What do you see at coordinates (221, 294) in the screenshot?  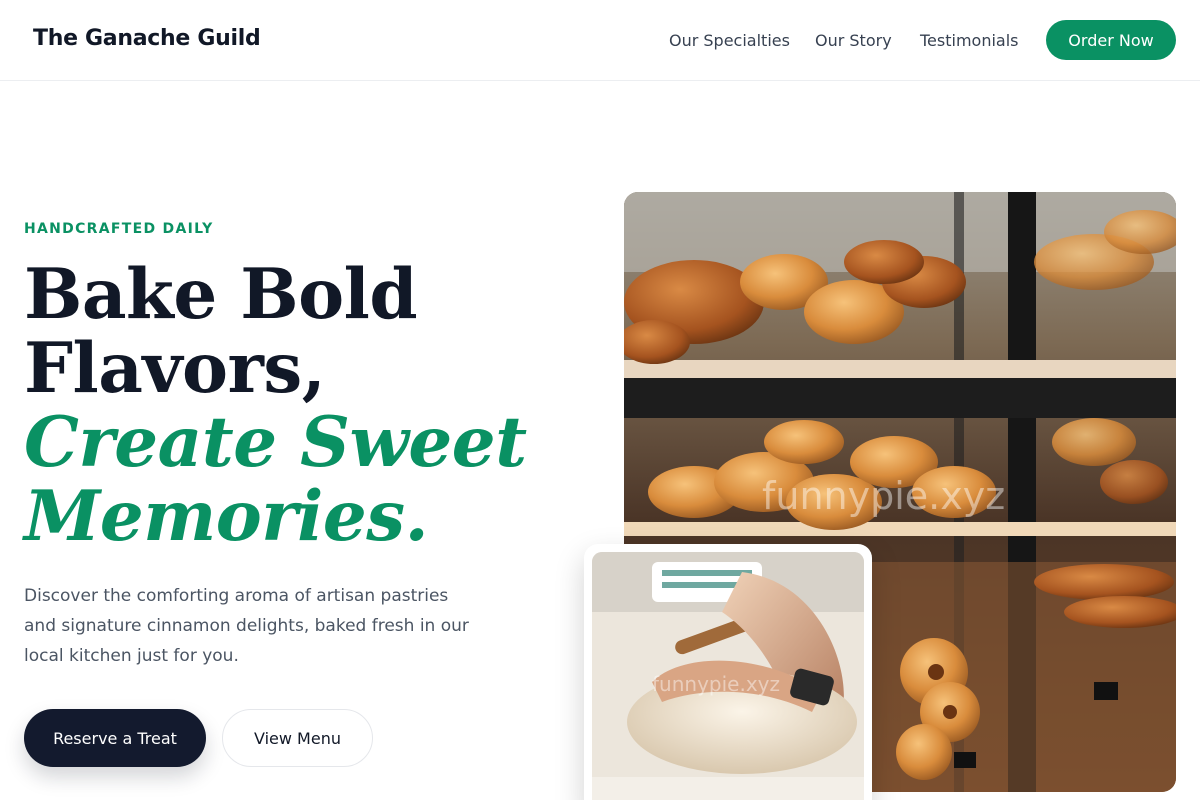 I see `headline-line-1: Bake Bold` at bounding box center [221, 294].